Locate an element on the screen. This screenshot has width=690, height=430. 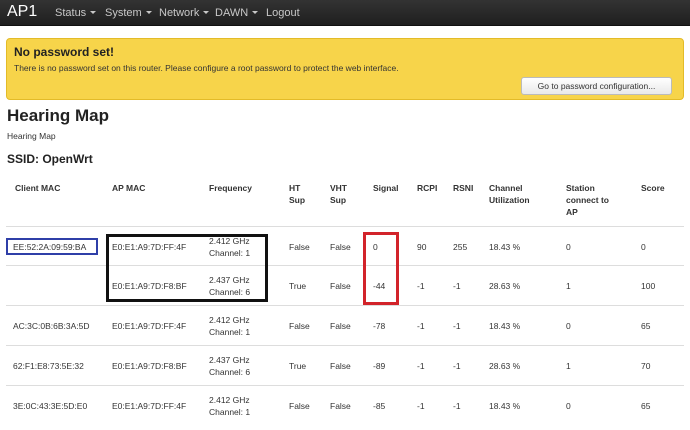
header-ap-mac: AP MAC is located at coordinates (129, 188).